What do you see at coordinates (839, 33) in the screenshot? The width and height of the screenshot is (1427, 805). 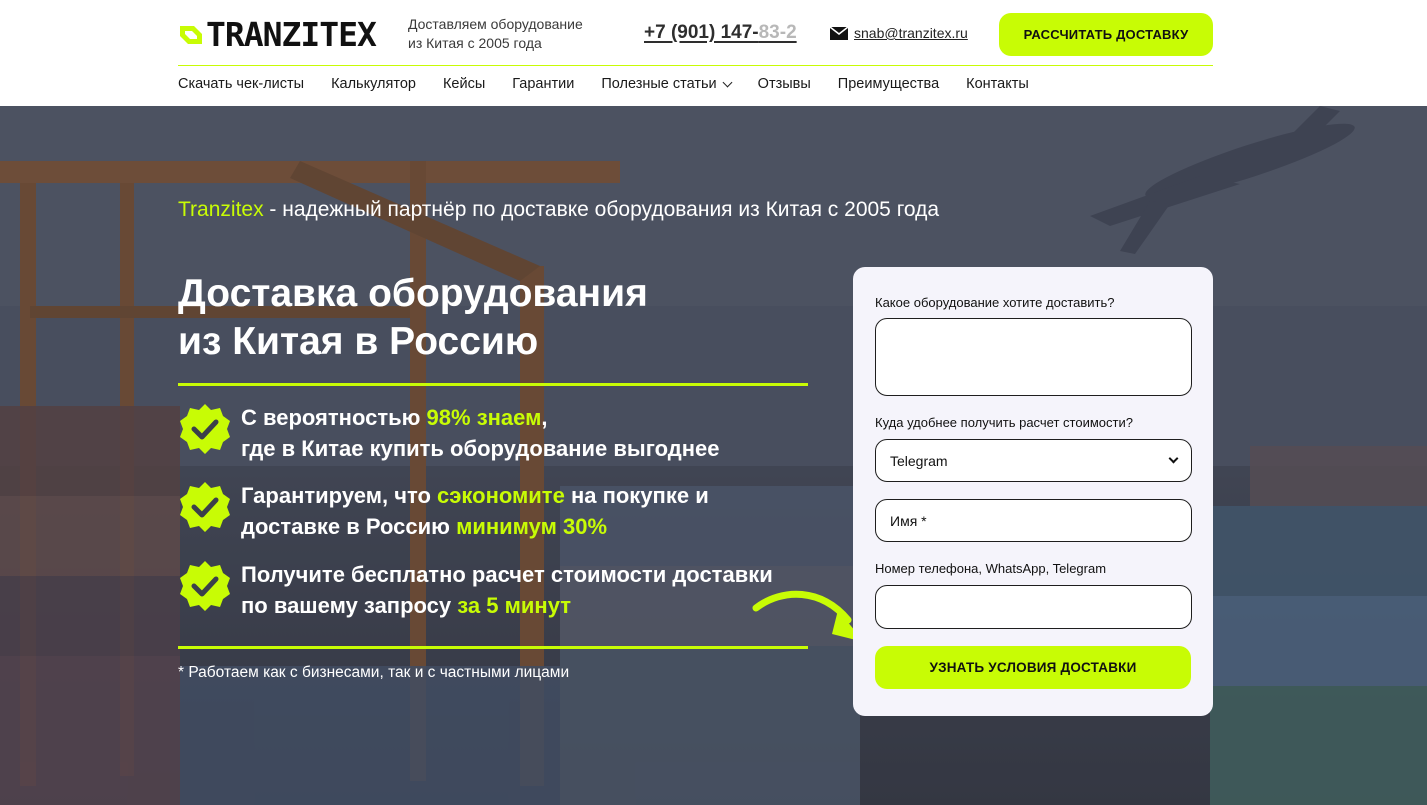 I see `envelope-icon` at bounding box center [839, 33].